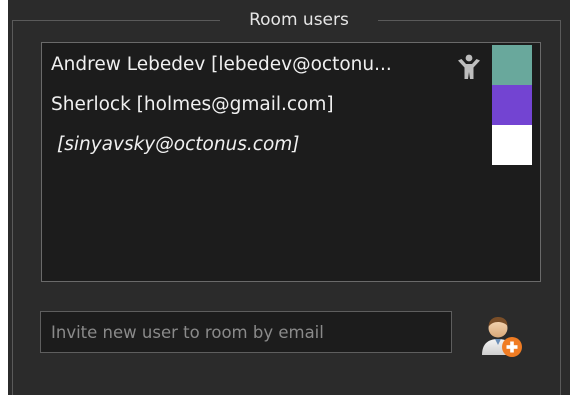 The image size is (570, 395). What do you see at coordinates (178, 144) in the screenshot?
I see `user-name: [sinyavsky@octonus.com]` at bounding box center [178, 144].